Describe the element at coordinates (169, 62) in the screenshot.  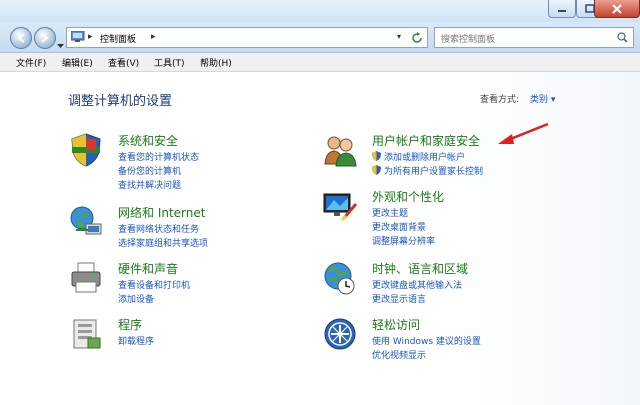
I see `menu-tools: 工具(T)` at that location.